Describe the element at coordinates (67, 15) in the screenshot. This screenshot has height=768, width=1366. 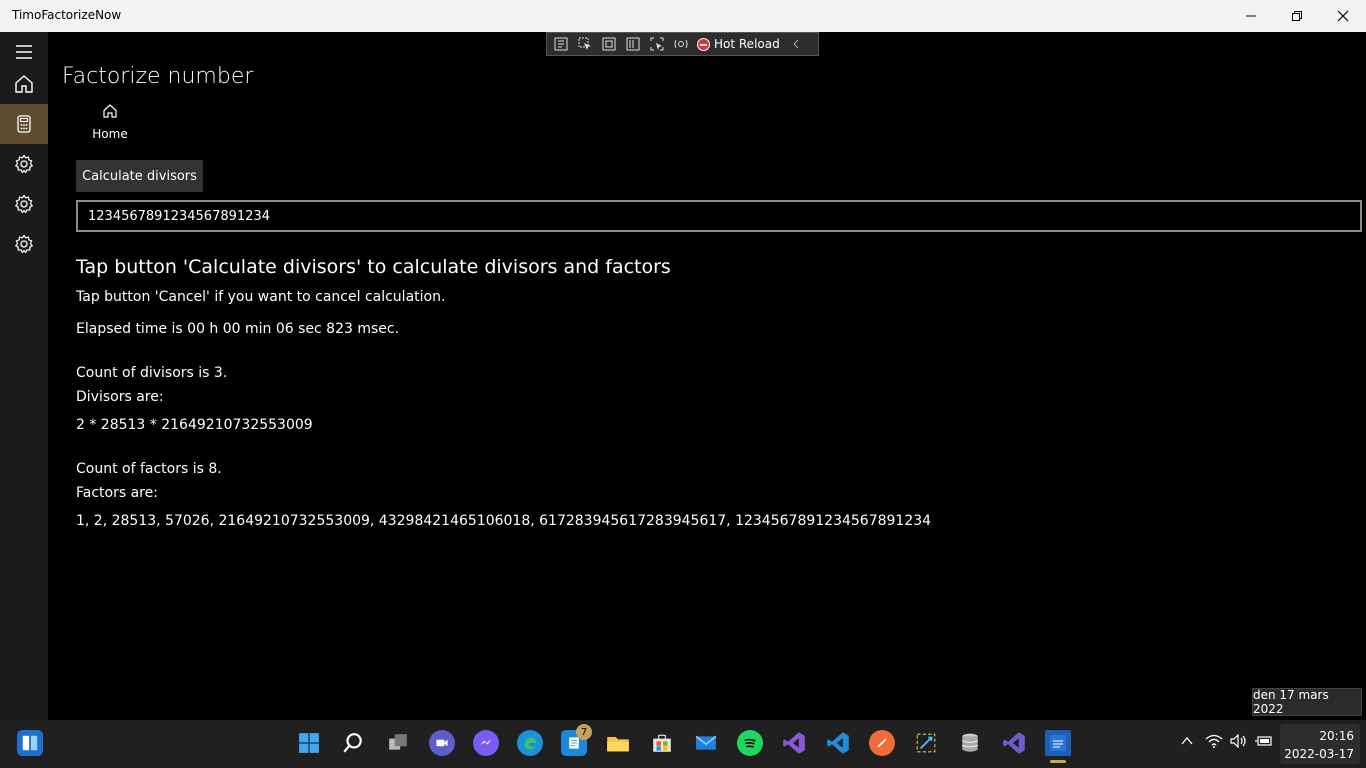
I see `window-title: TimoFactorizeNow` at that location.